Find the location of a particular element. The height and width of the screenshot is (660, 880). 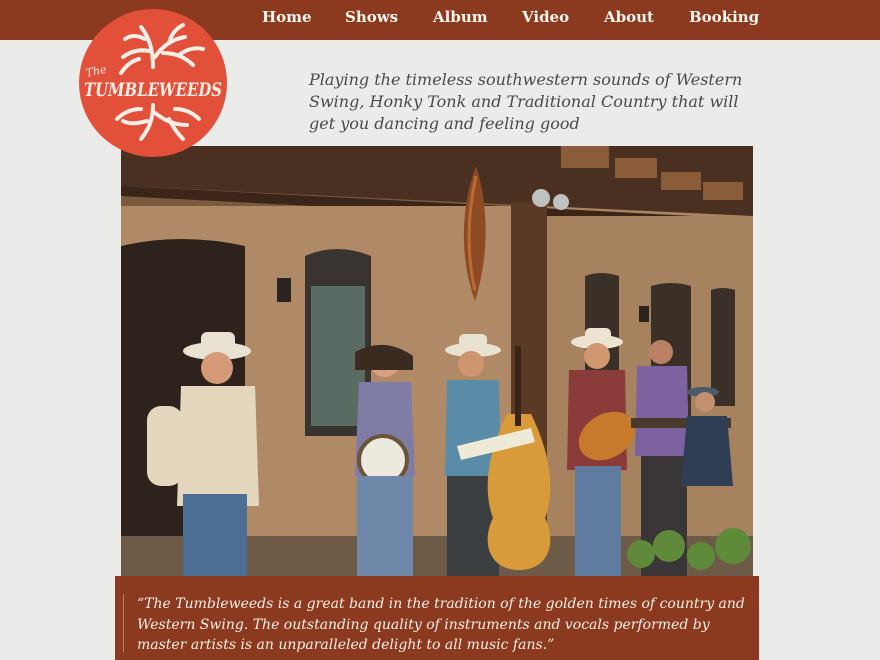

nav-video-link: Video is located at coordinates (545, 17).